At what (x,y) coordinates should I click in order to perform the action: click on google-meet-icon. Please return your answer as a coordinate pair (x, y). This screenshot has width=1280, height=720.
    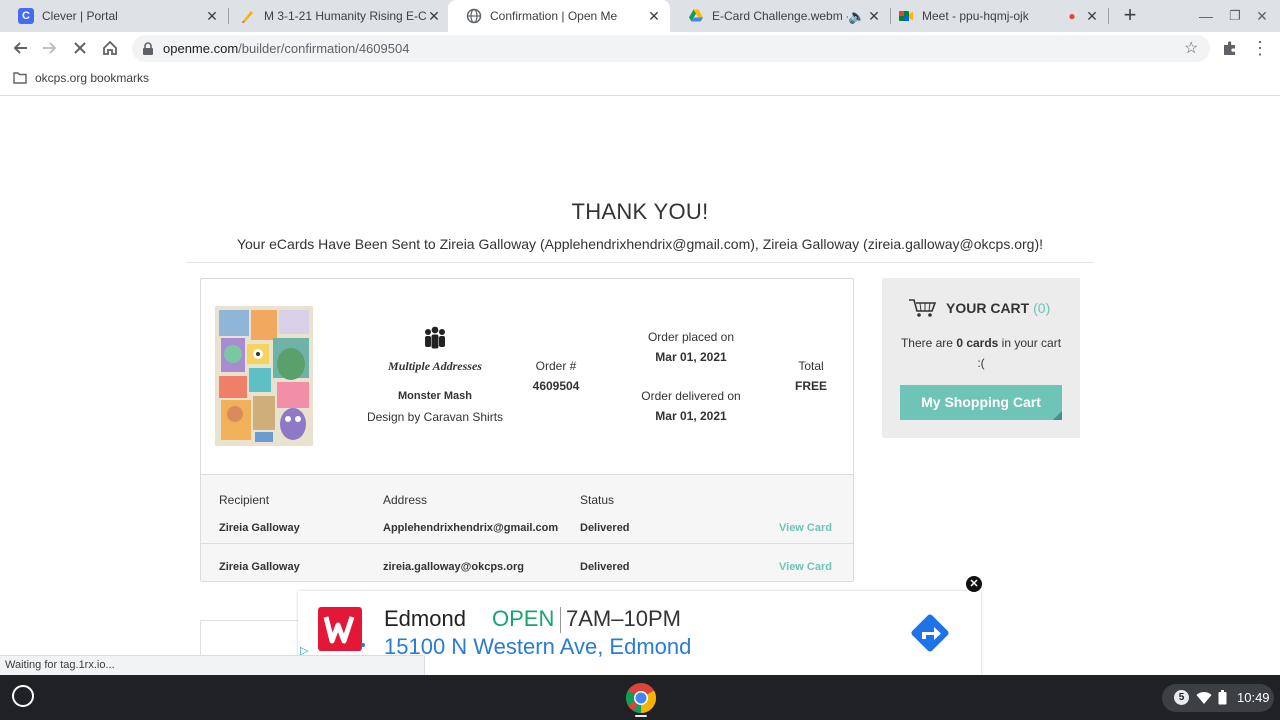
    Looking at the image, I should click on (906, 16).